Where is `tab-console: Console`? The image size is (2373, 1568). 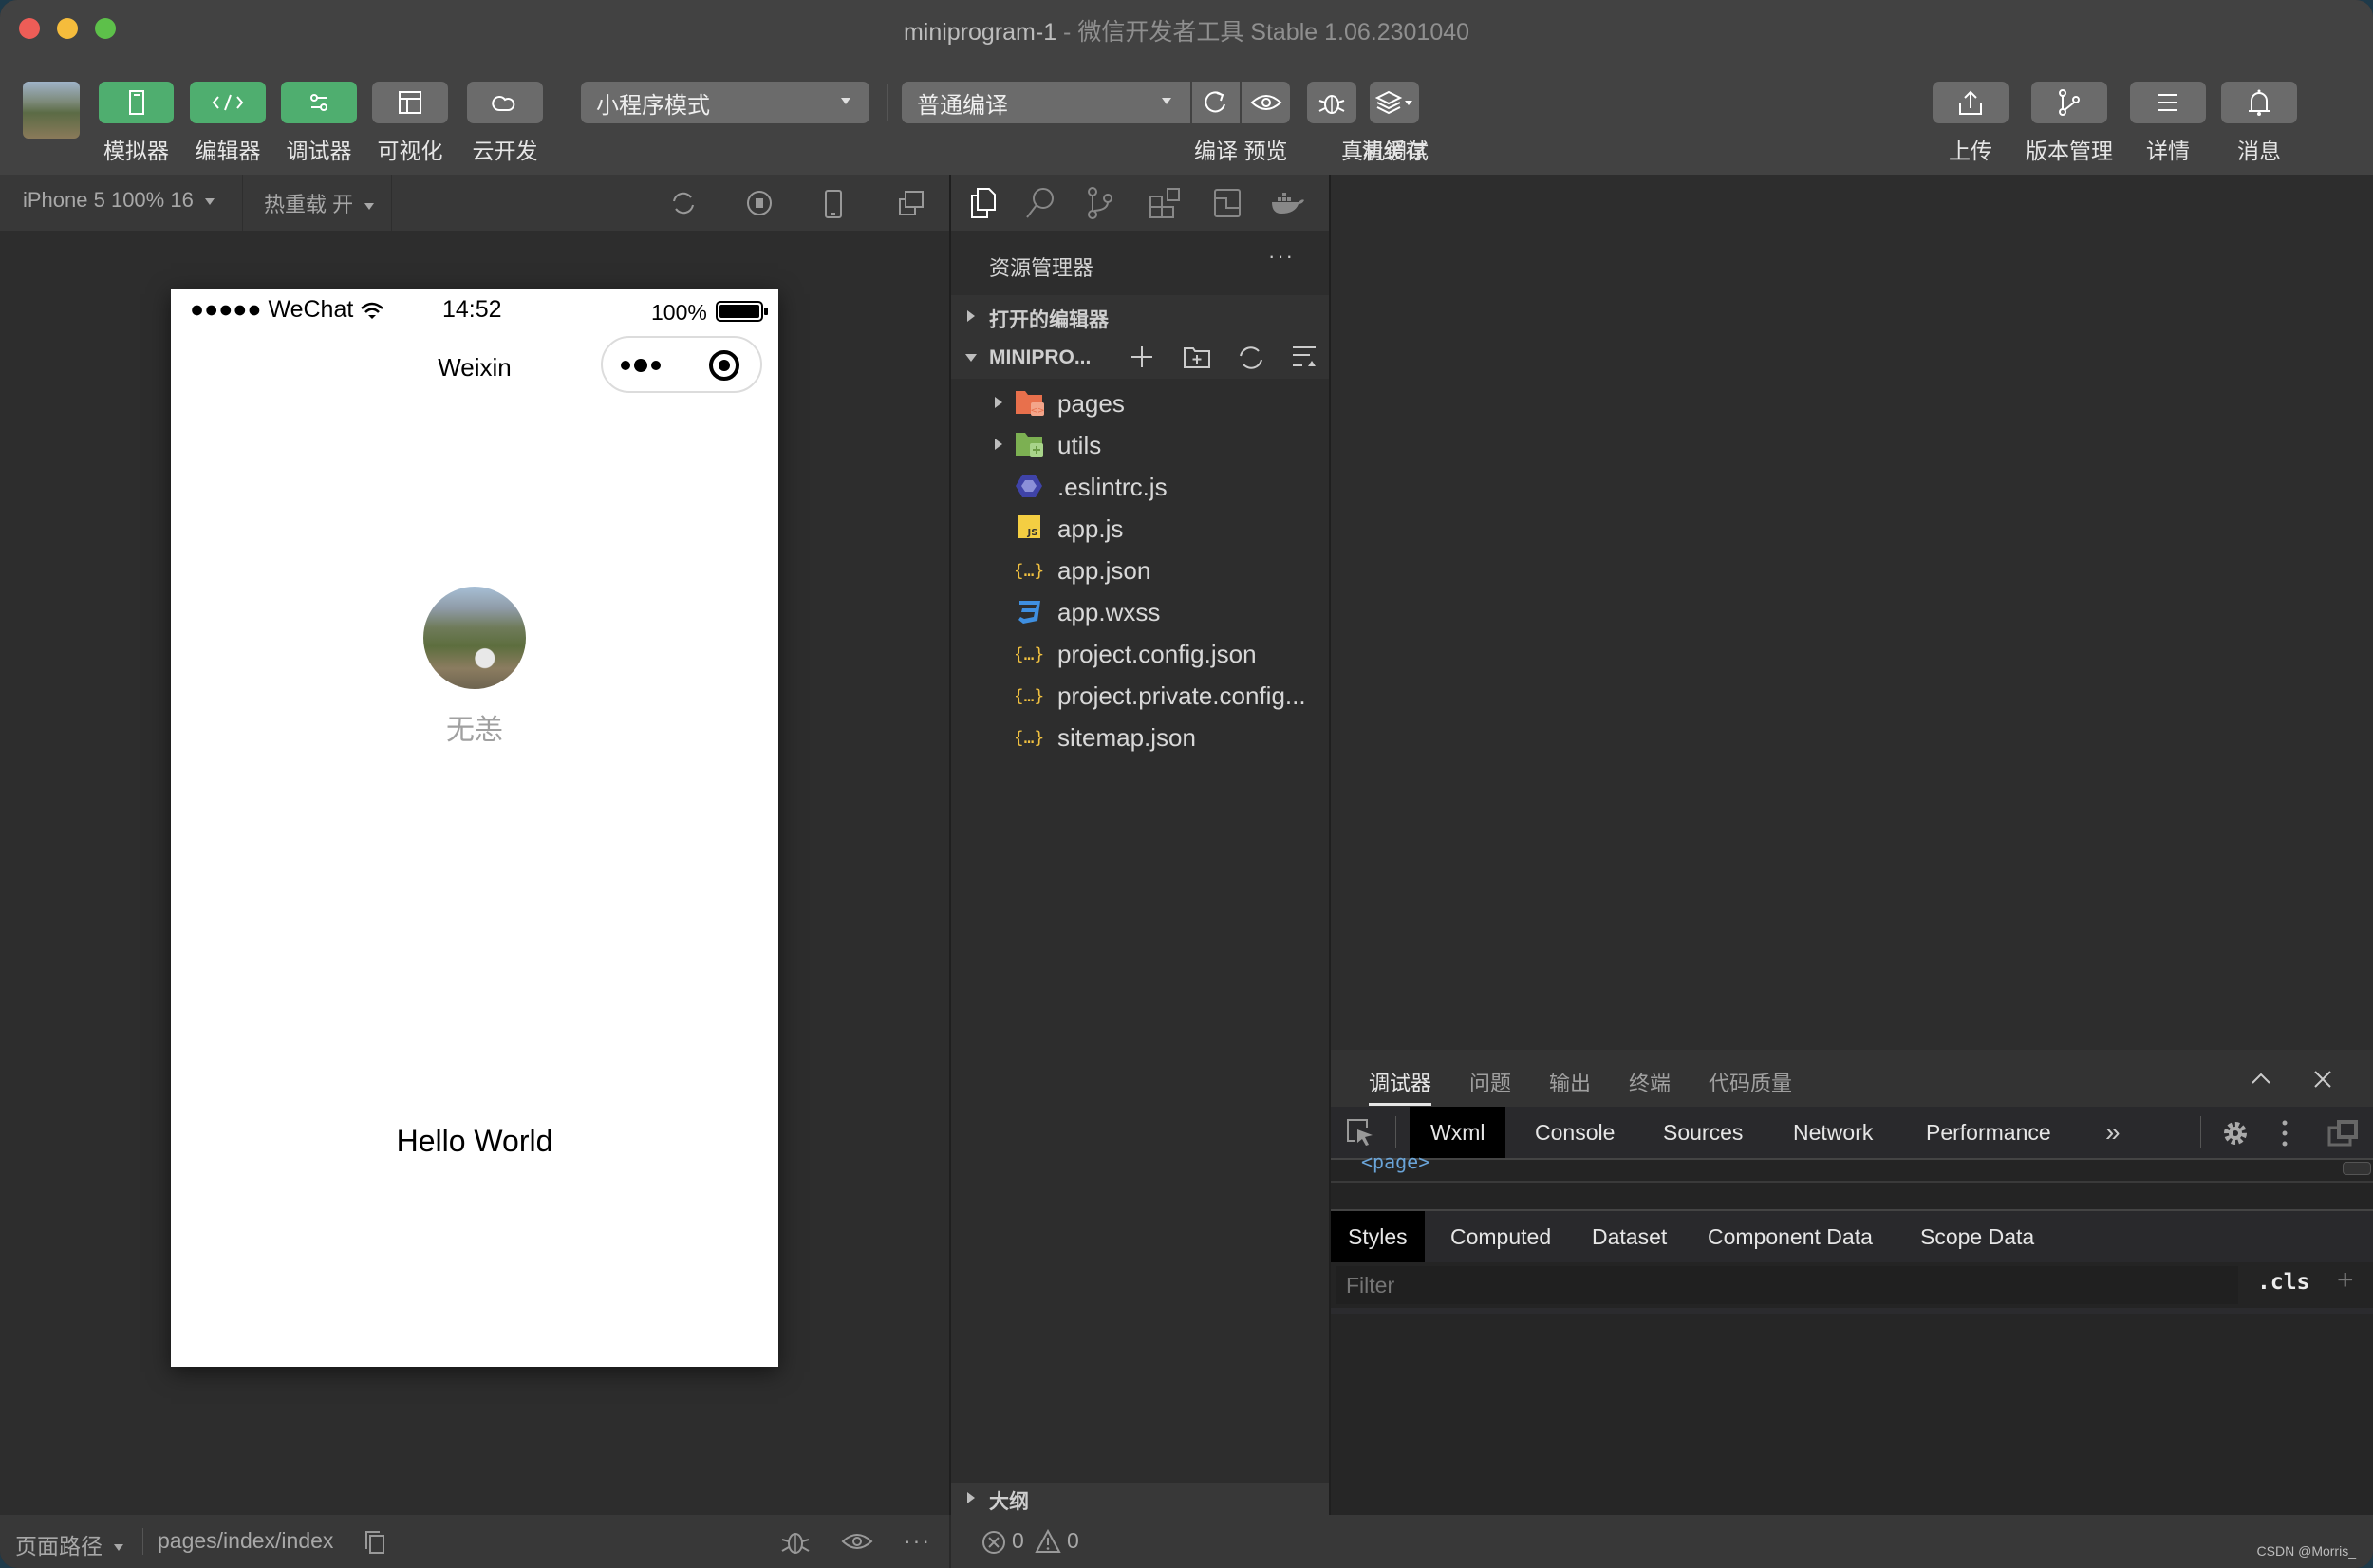 tab-console: Console is located at coordinates (1574, 1132).